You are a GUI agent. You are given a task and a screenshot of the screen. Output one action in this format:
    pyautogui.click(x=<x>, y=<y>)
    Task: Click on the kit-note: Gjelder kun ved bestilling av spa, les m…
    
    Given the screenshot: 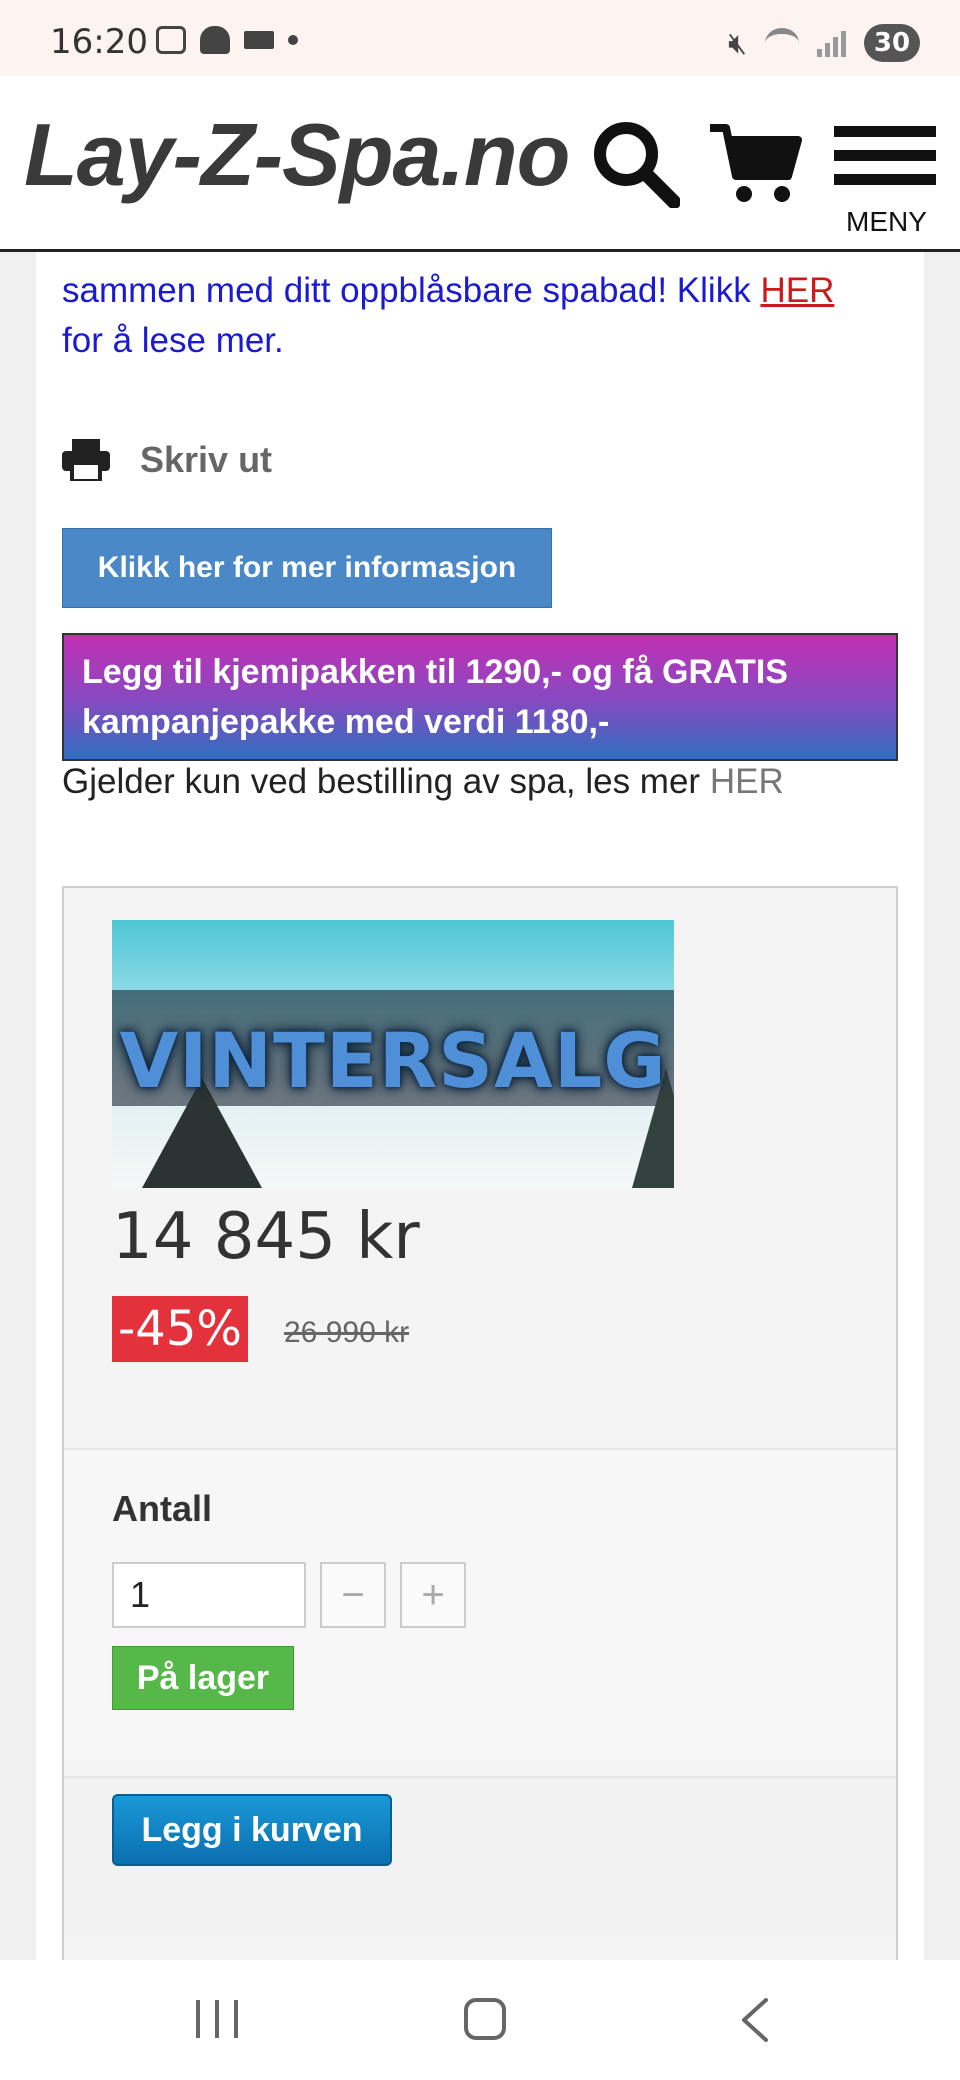 What is the action you would take?
    pyautogui.click(x=423, y=782)
    